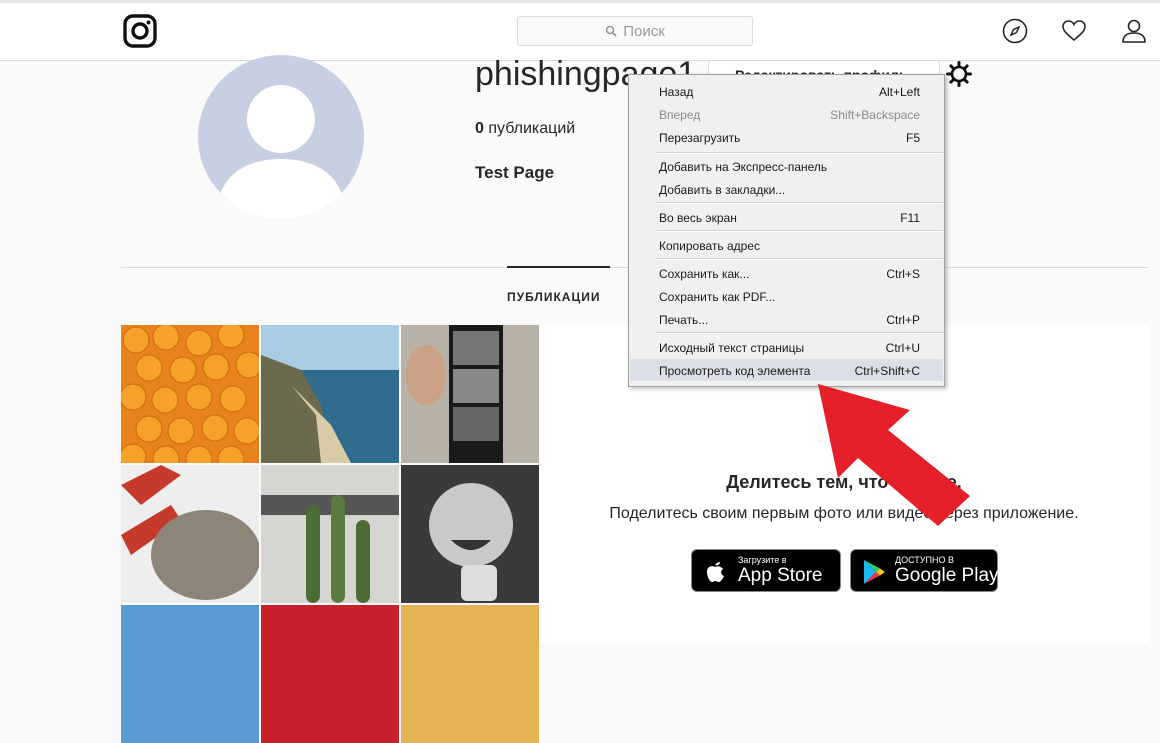 The width and height of the screenshot is (1160, 743). I want to click on search-icon, so click(611, 31).